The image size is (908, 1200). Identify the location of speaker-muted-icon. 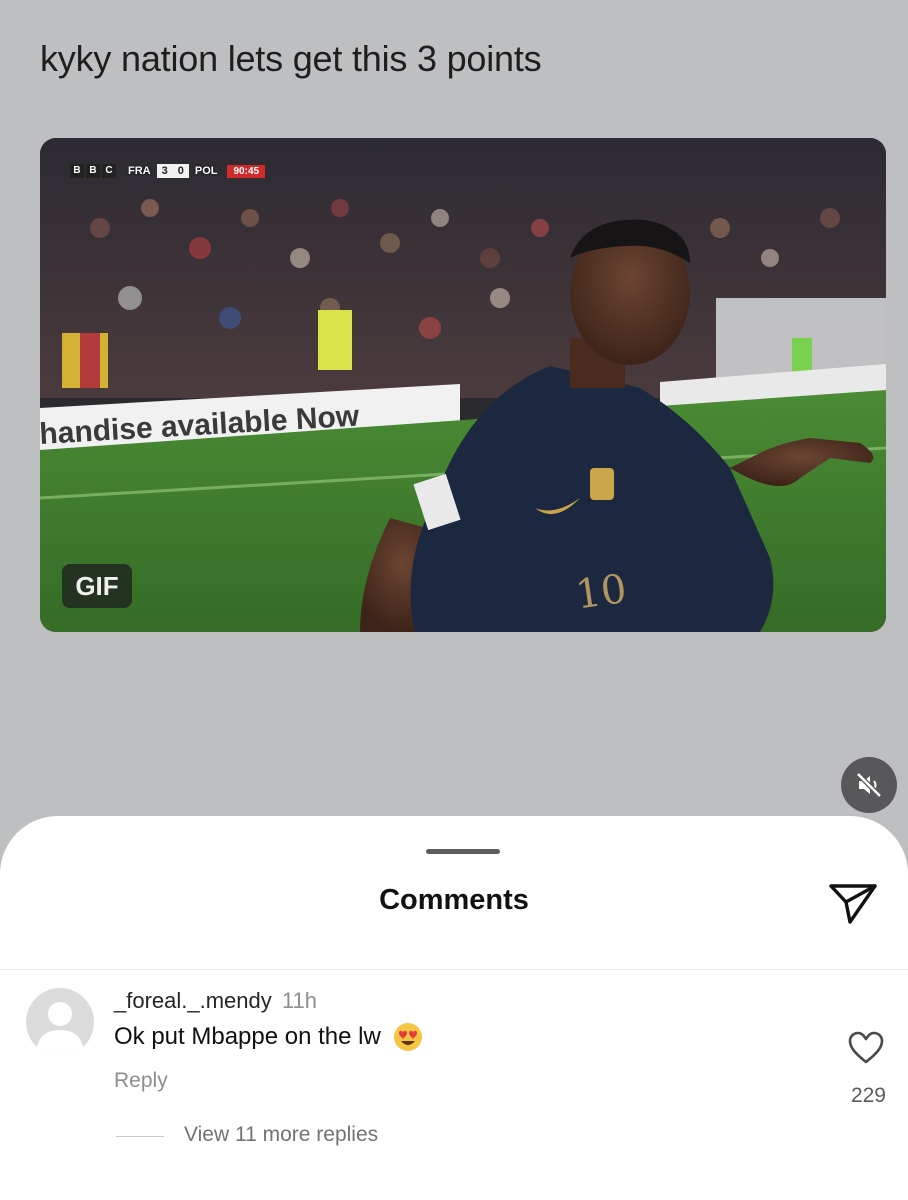
(869, 785).